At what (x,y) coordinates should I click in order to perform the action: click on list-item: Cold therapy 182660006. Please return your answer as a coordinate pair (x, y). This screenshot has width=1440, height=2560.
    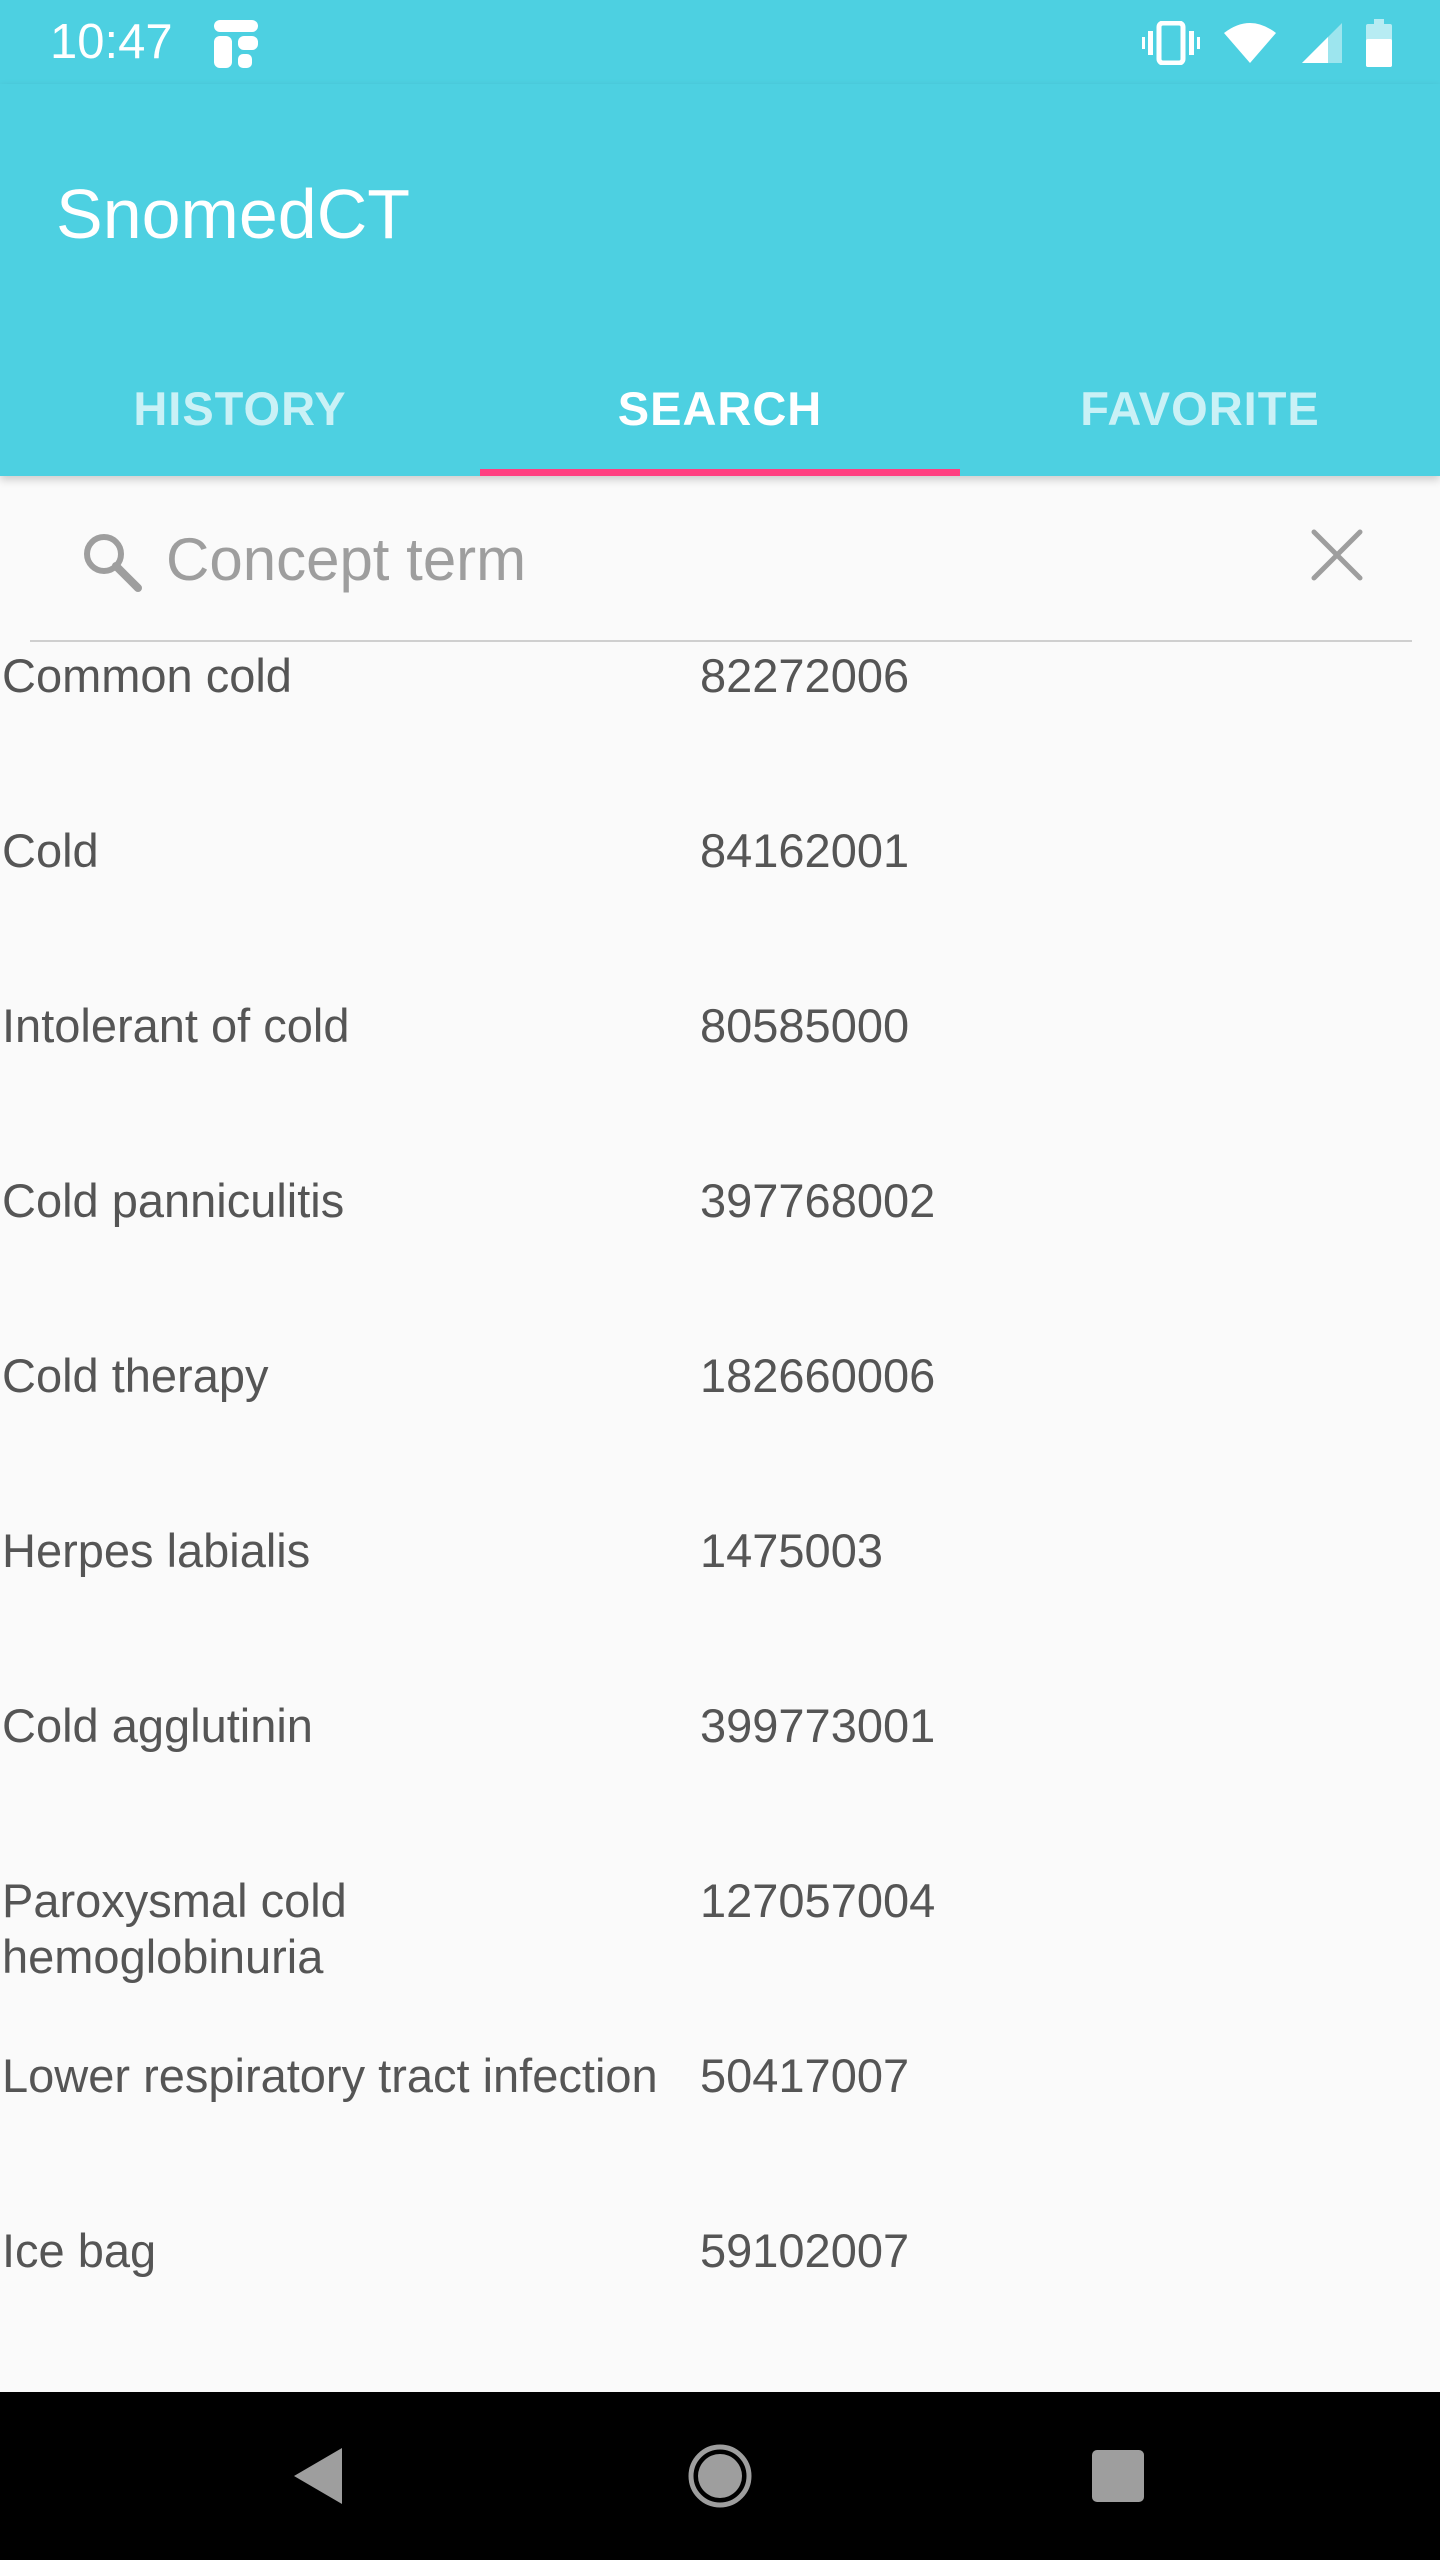
    Looking at the image, I should click on (720, 1429).